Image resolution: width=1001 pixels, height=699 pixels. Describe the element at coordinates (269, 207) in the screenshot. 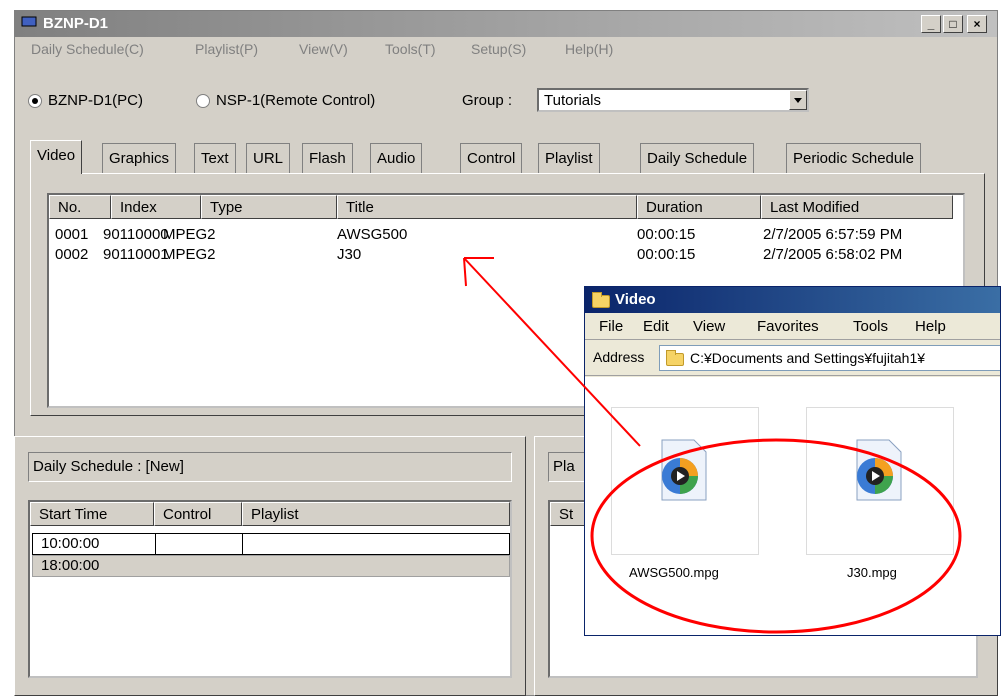

I see `col-type: Type` at that location.